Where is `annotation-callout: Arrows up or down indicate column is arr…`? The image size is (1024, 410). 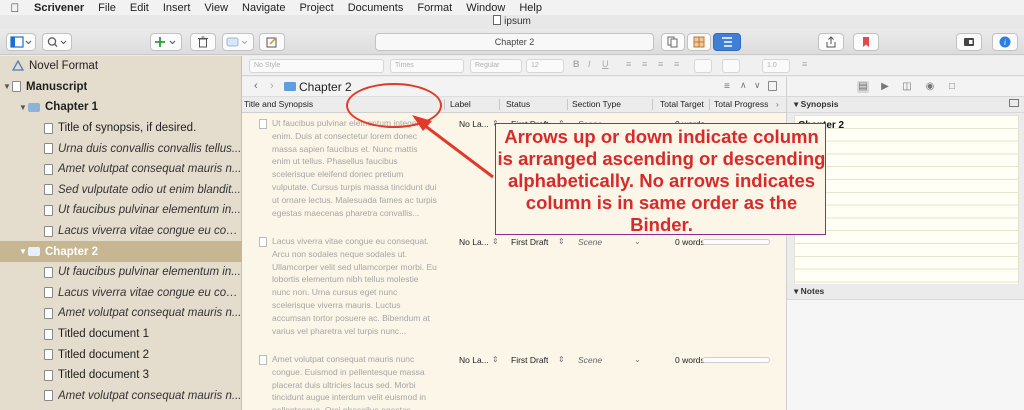 annotation-callout: Arrows up or down indicate column is arr… is located at coordinates (660, 179).